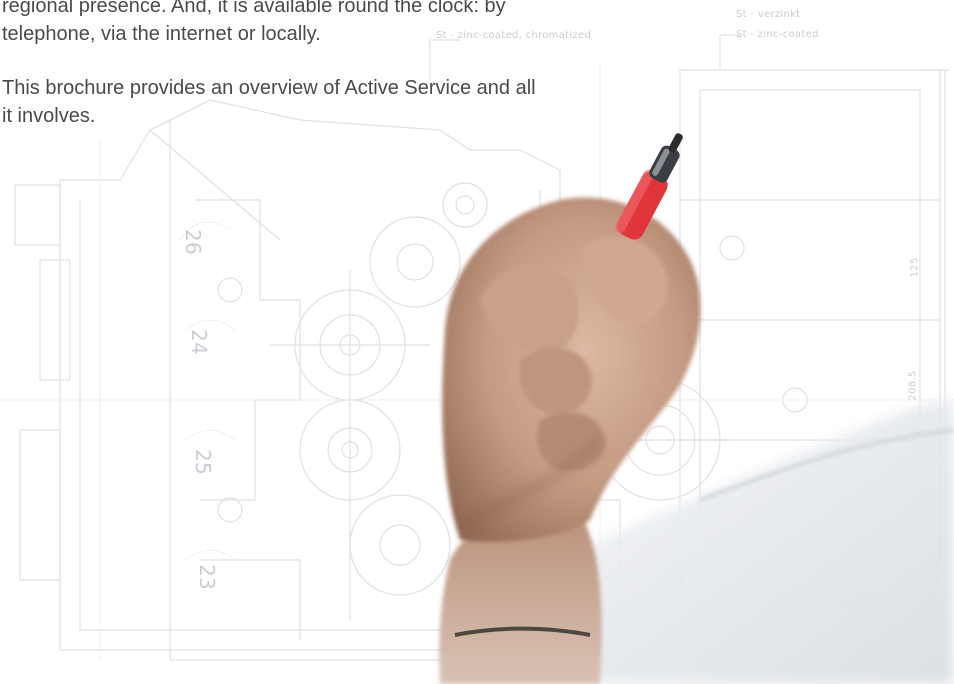 Image resolution: width=954 pixels, height=684 pixels. What do you see at coordinates (161, 34) in the screenshot?
I see `paragraph-1-line-2: telephone, via the internet or locally.` at bounding box center [161, 34].